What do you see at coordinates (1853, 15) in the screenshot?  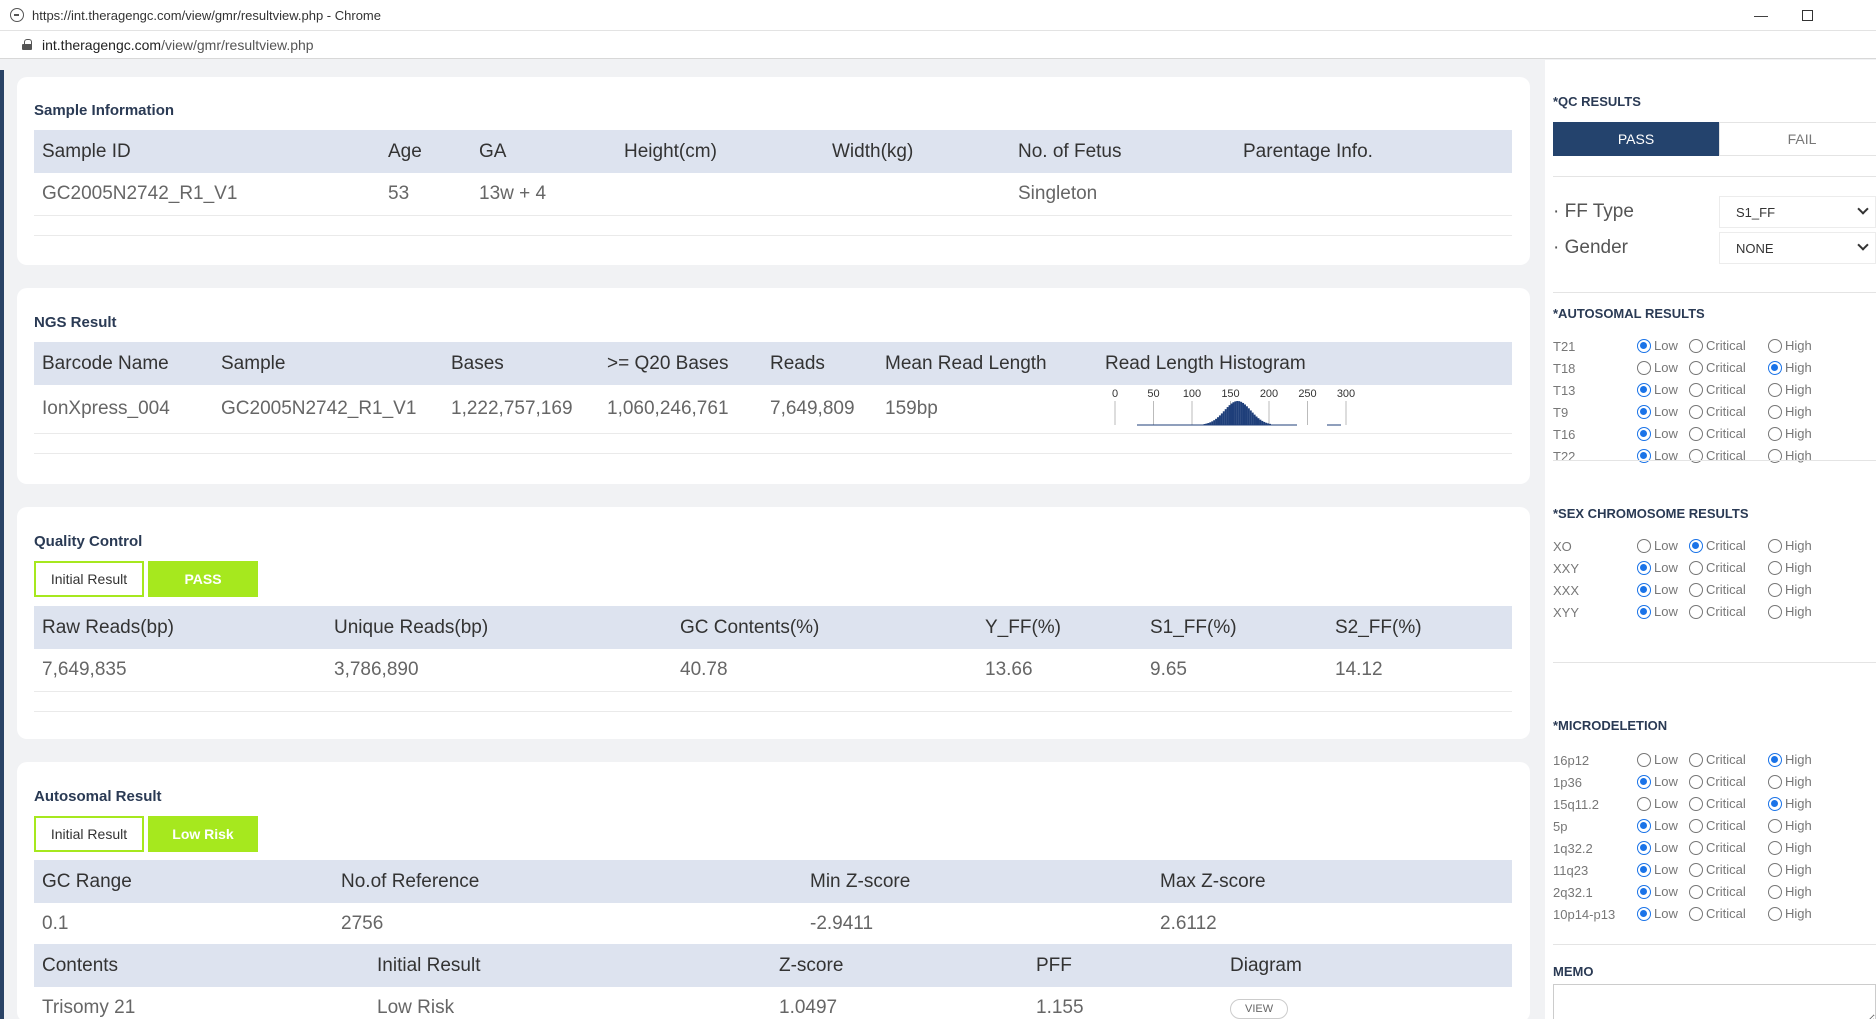 I see `close-button` at bounding box center [1853, 15].